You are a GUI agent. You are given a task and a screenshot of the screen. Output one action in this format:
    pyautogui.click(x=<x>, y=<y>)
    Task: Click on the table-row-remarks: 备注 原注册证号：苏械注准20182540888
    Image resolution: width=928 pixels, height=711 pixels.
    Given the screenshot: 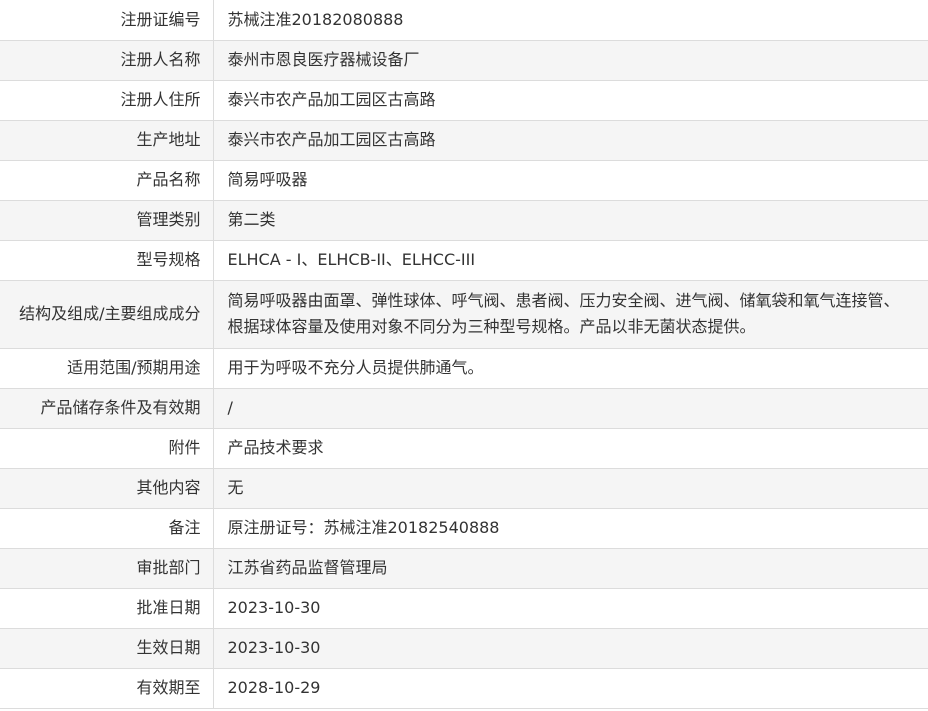 What is the action you would take?
    pyautogui.click(x=464, y=528)
    